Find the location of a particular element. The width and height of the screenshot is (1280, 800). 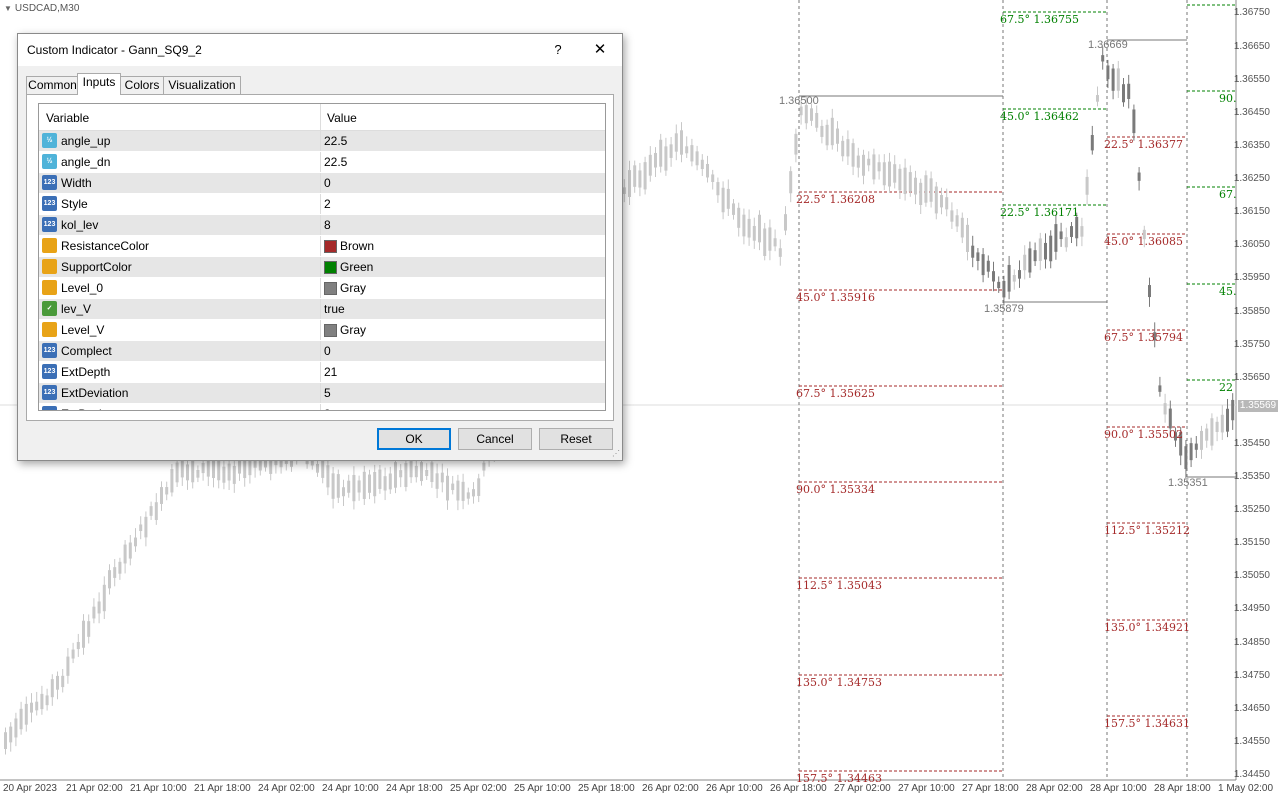

price-axis-label: 1.36650 is located at coordinates (1251, 46).